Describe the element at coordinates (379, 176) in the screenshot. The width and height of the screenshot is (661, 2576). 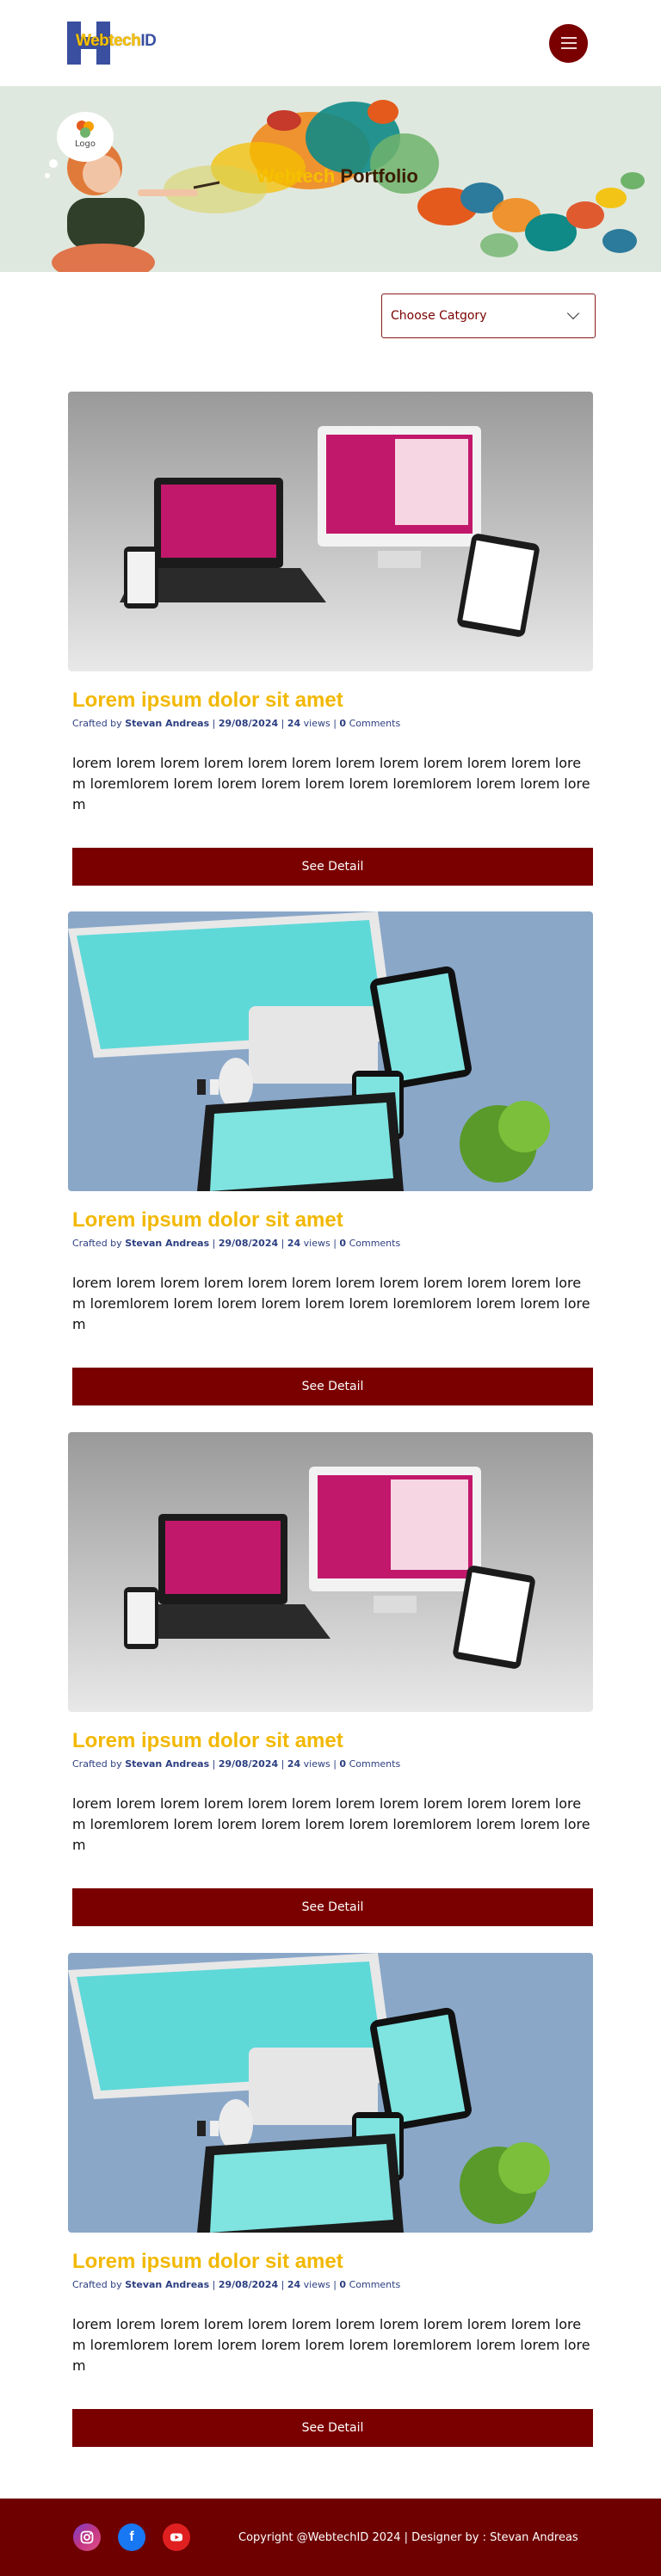
I see `hero-title-part2: Portfolio` at that location.